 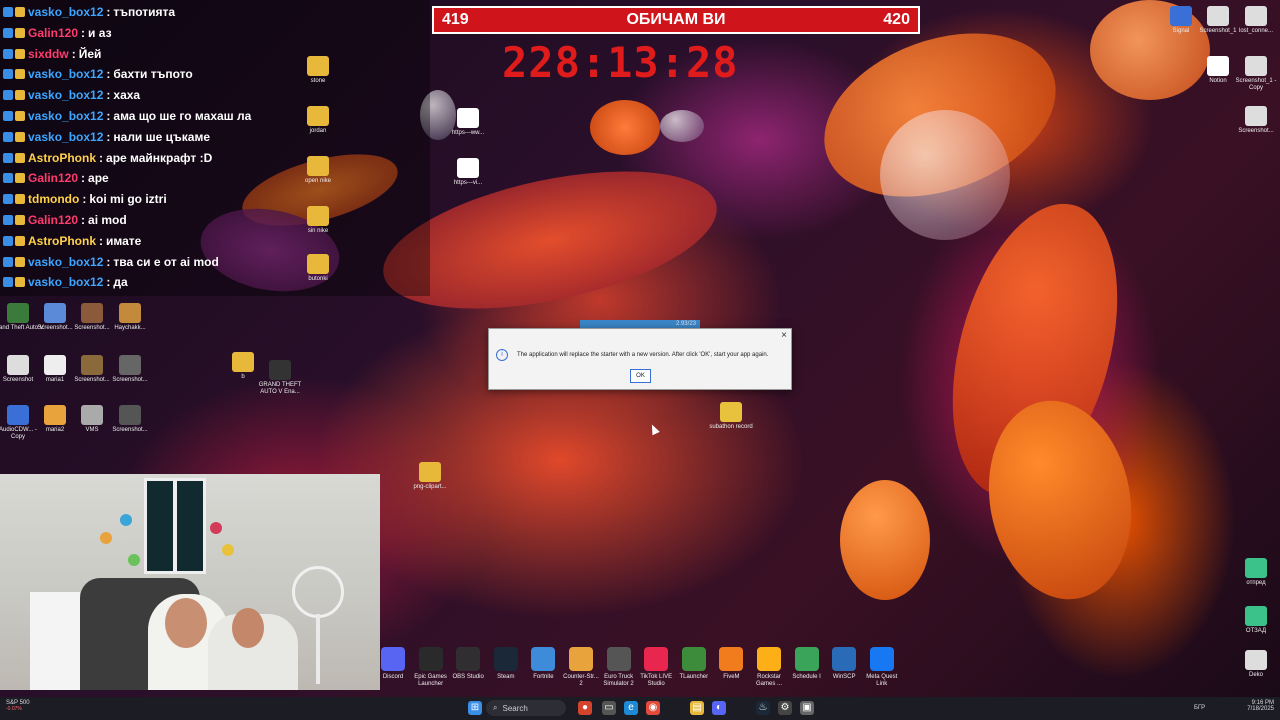 What do you see at coordinates (581, 659) in the screenshot?
I see `cs2-icon` at bounding box center [581, 659].